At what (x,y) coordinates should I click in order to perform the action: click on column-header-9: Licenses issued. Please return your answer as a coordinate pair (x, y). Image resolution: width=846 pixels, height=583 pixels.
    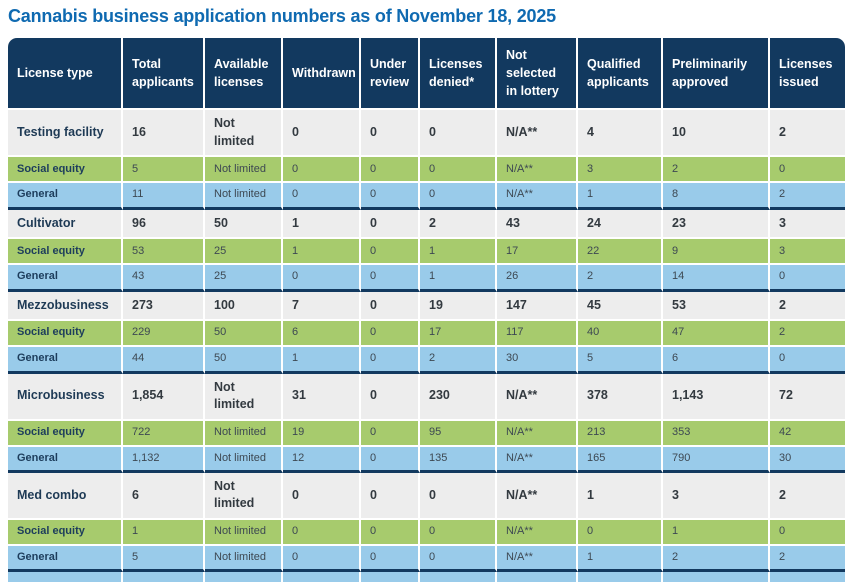
    Looking at the image, I should click on (807, 74).